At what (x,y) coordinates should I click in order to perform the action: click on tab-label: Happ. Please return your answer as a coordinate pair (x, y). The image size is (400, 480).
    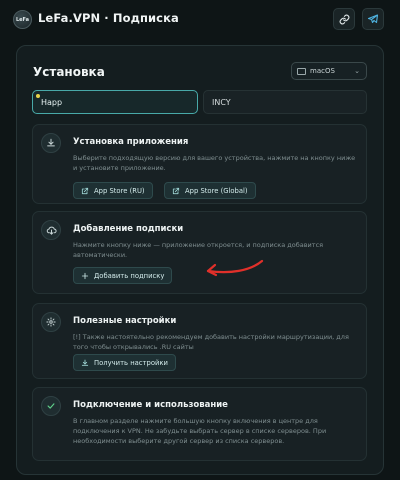
    Looking at the image, I should click on (52, 102).